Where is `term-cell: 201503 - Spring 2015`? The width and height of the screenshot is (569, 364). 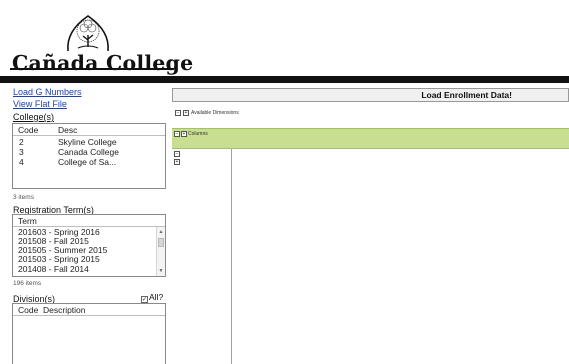 term-cell: 201503 - Spring 2015 is located at coordinates (59, 259).